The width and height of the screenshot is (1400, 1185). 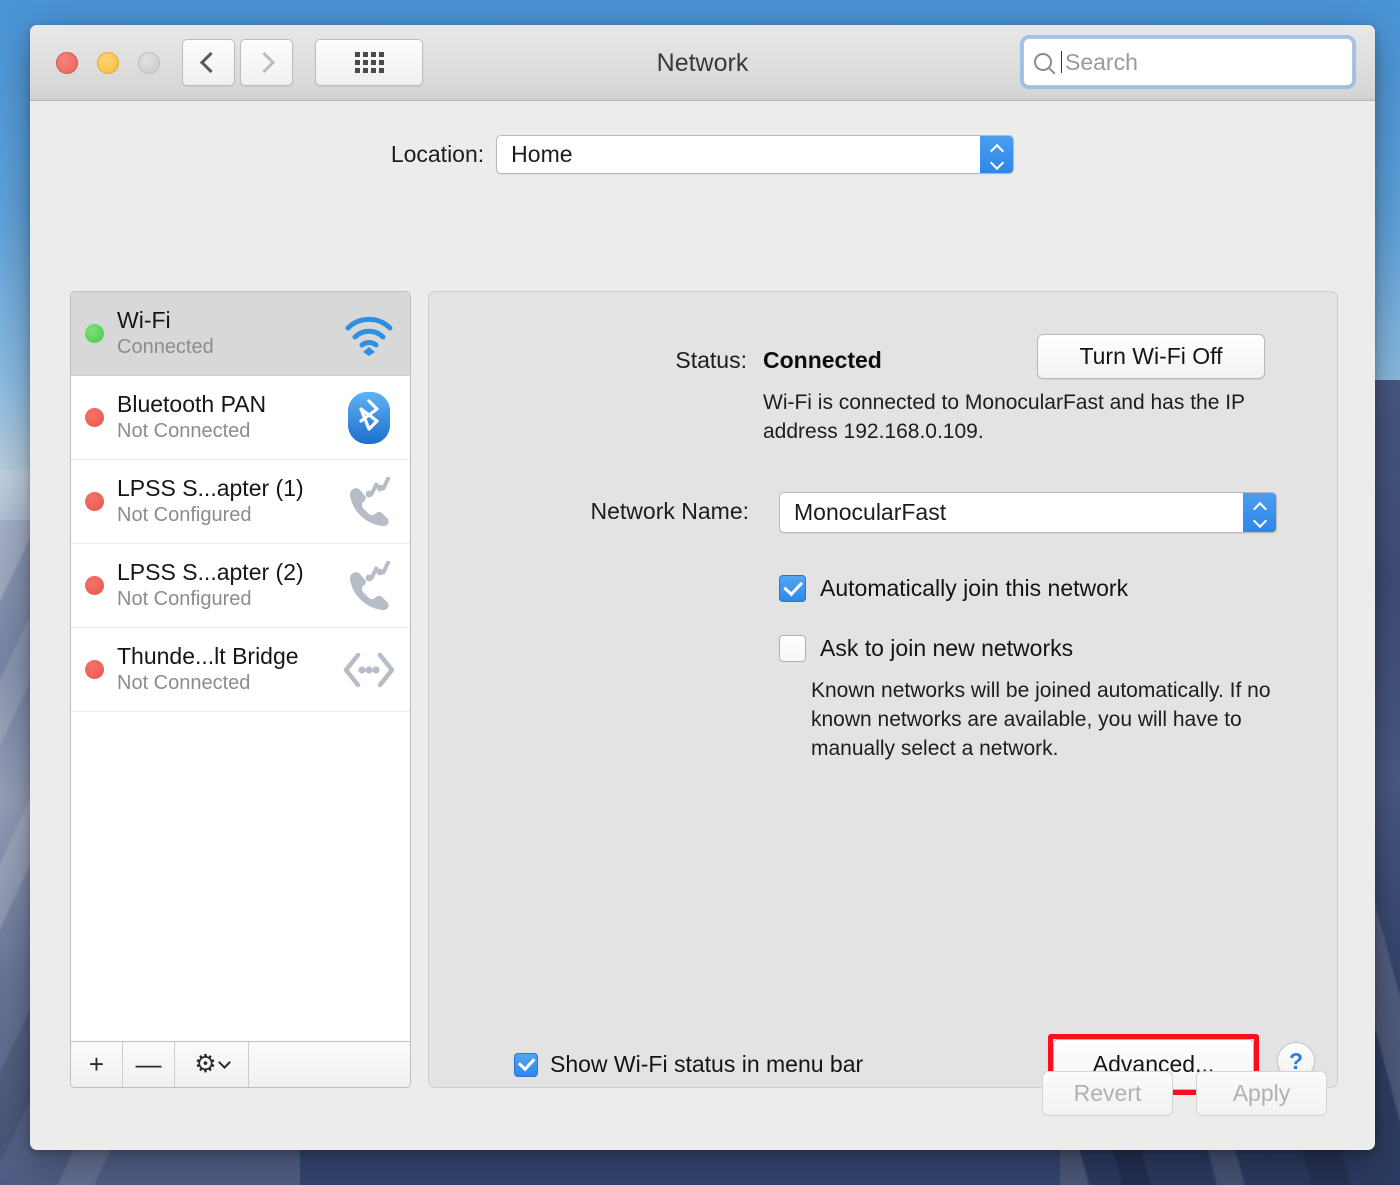 What do you see at coordinates (1061, 62) in the screenshot?
I see `text-caret` at bounding box center [1061, 62].